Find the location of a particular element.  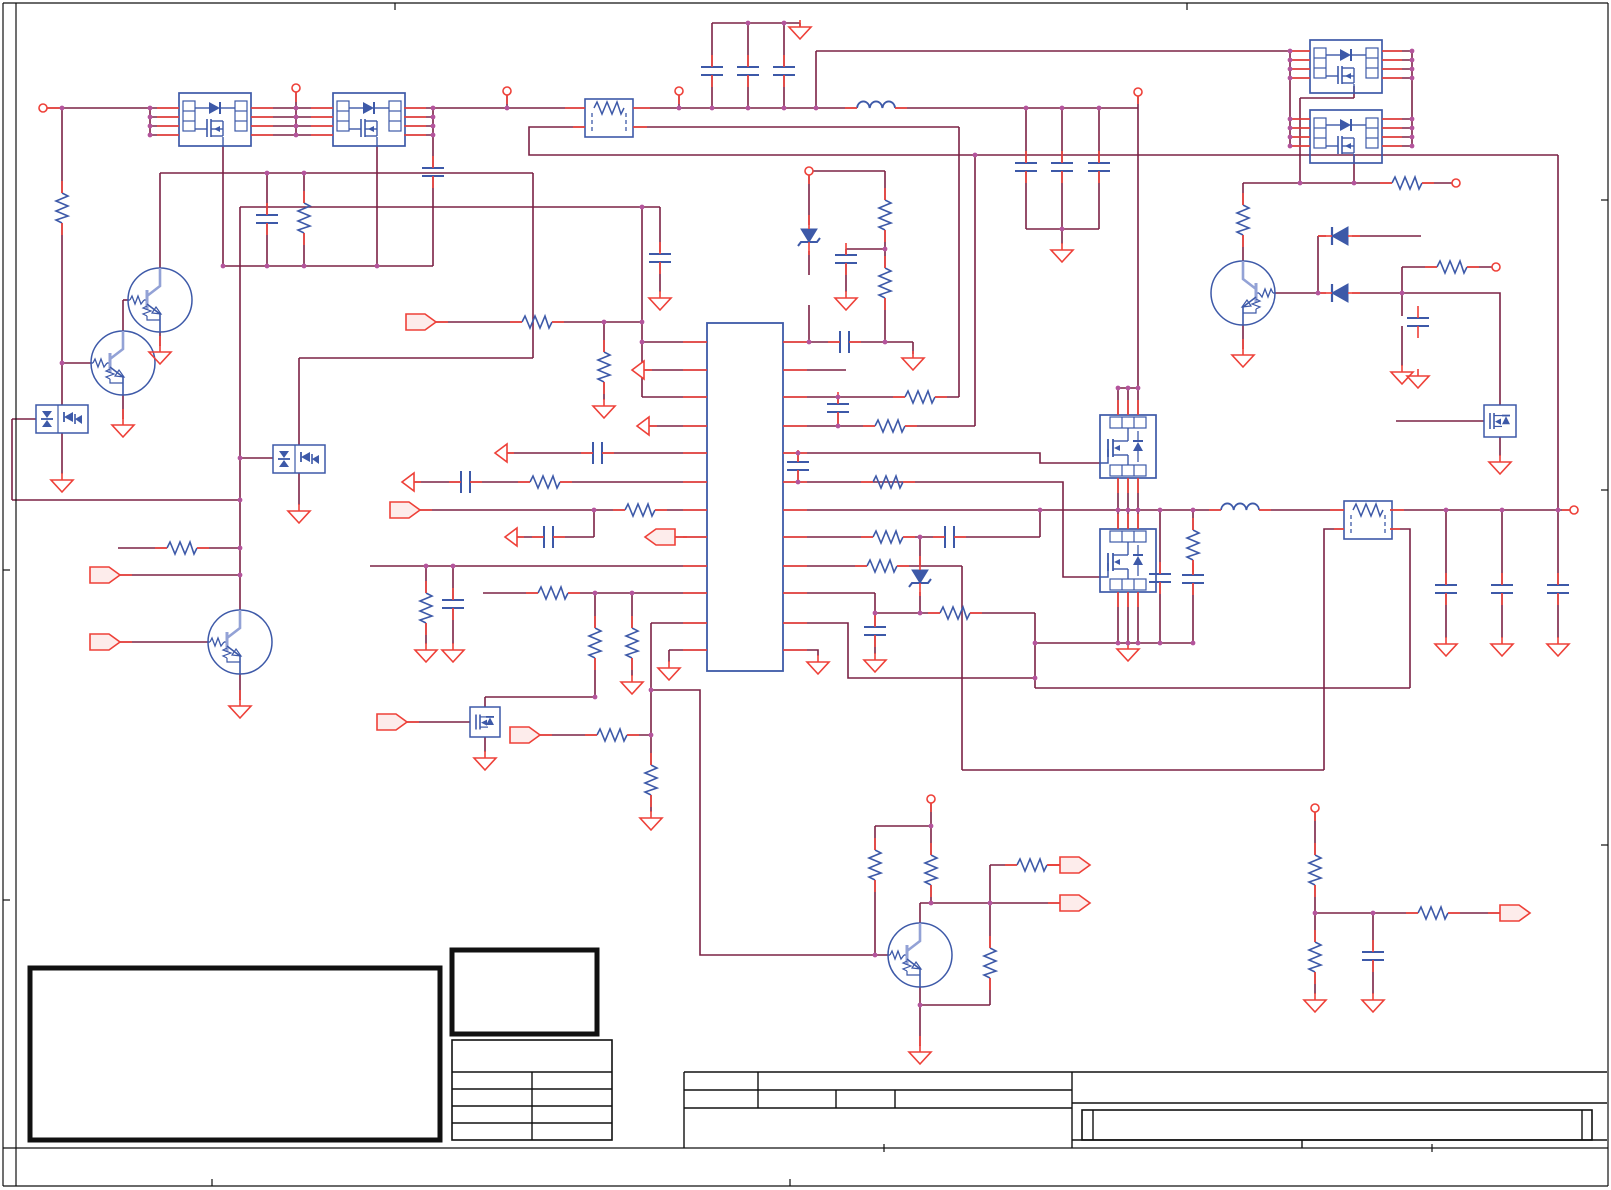

tvs-diode is located at coordinates (284, 454).